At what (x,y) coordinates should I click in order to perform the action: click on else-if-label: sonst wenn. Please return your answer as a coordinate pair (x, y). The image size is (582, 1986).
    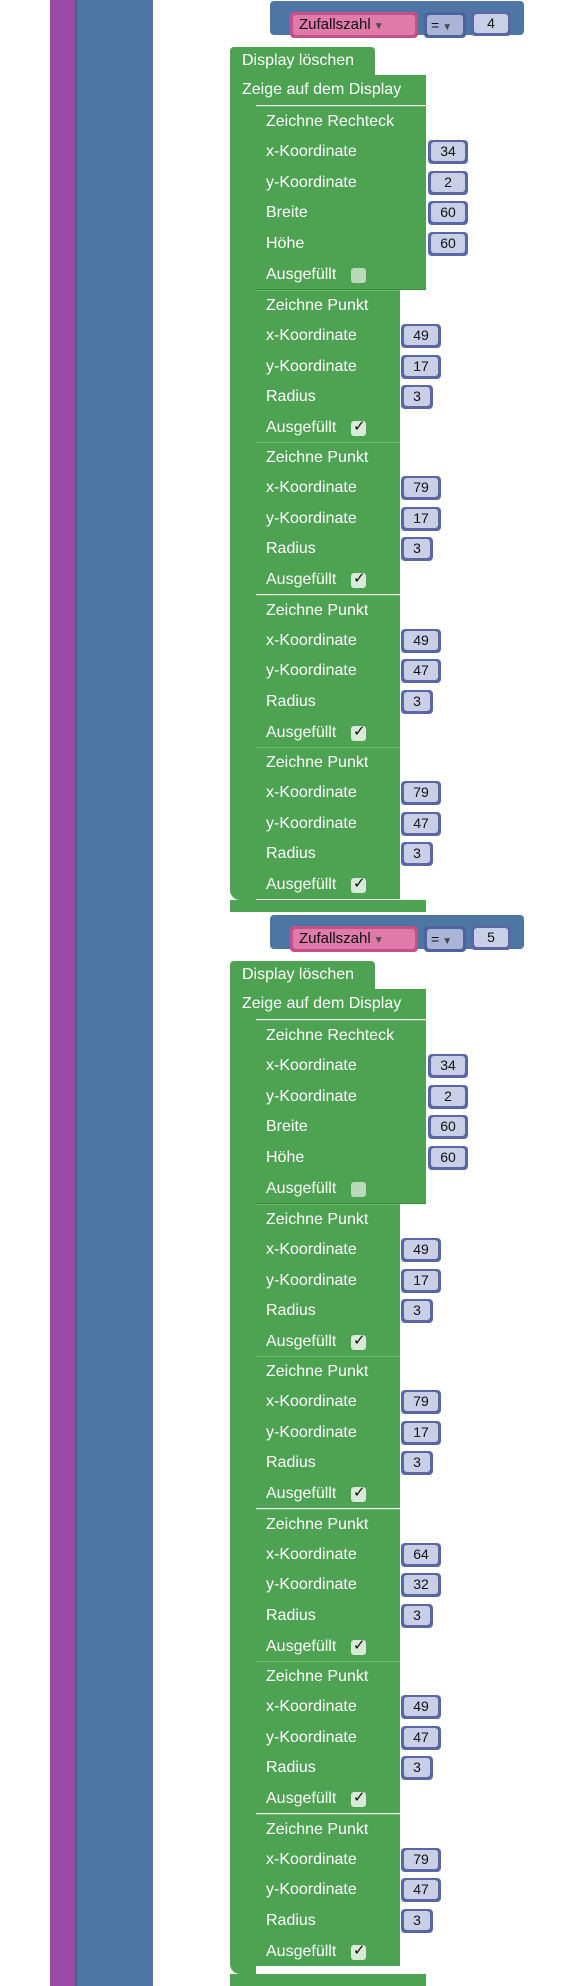
    Looking at the image, I should click on (204, 930).